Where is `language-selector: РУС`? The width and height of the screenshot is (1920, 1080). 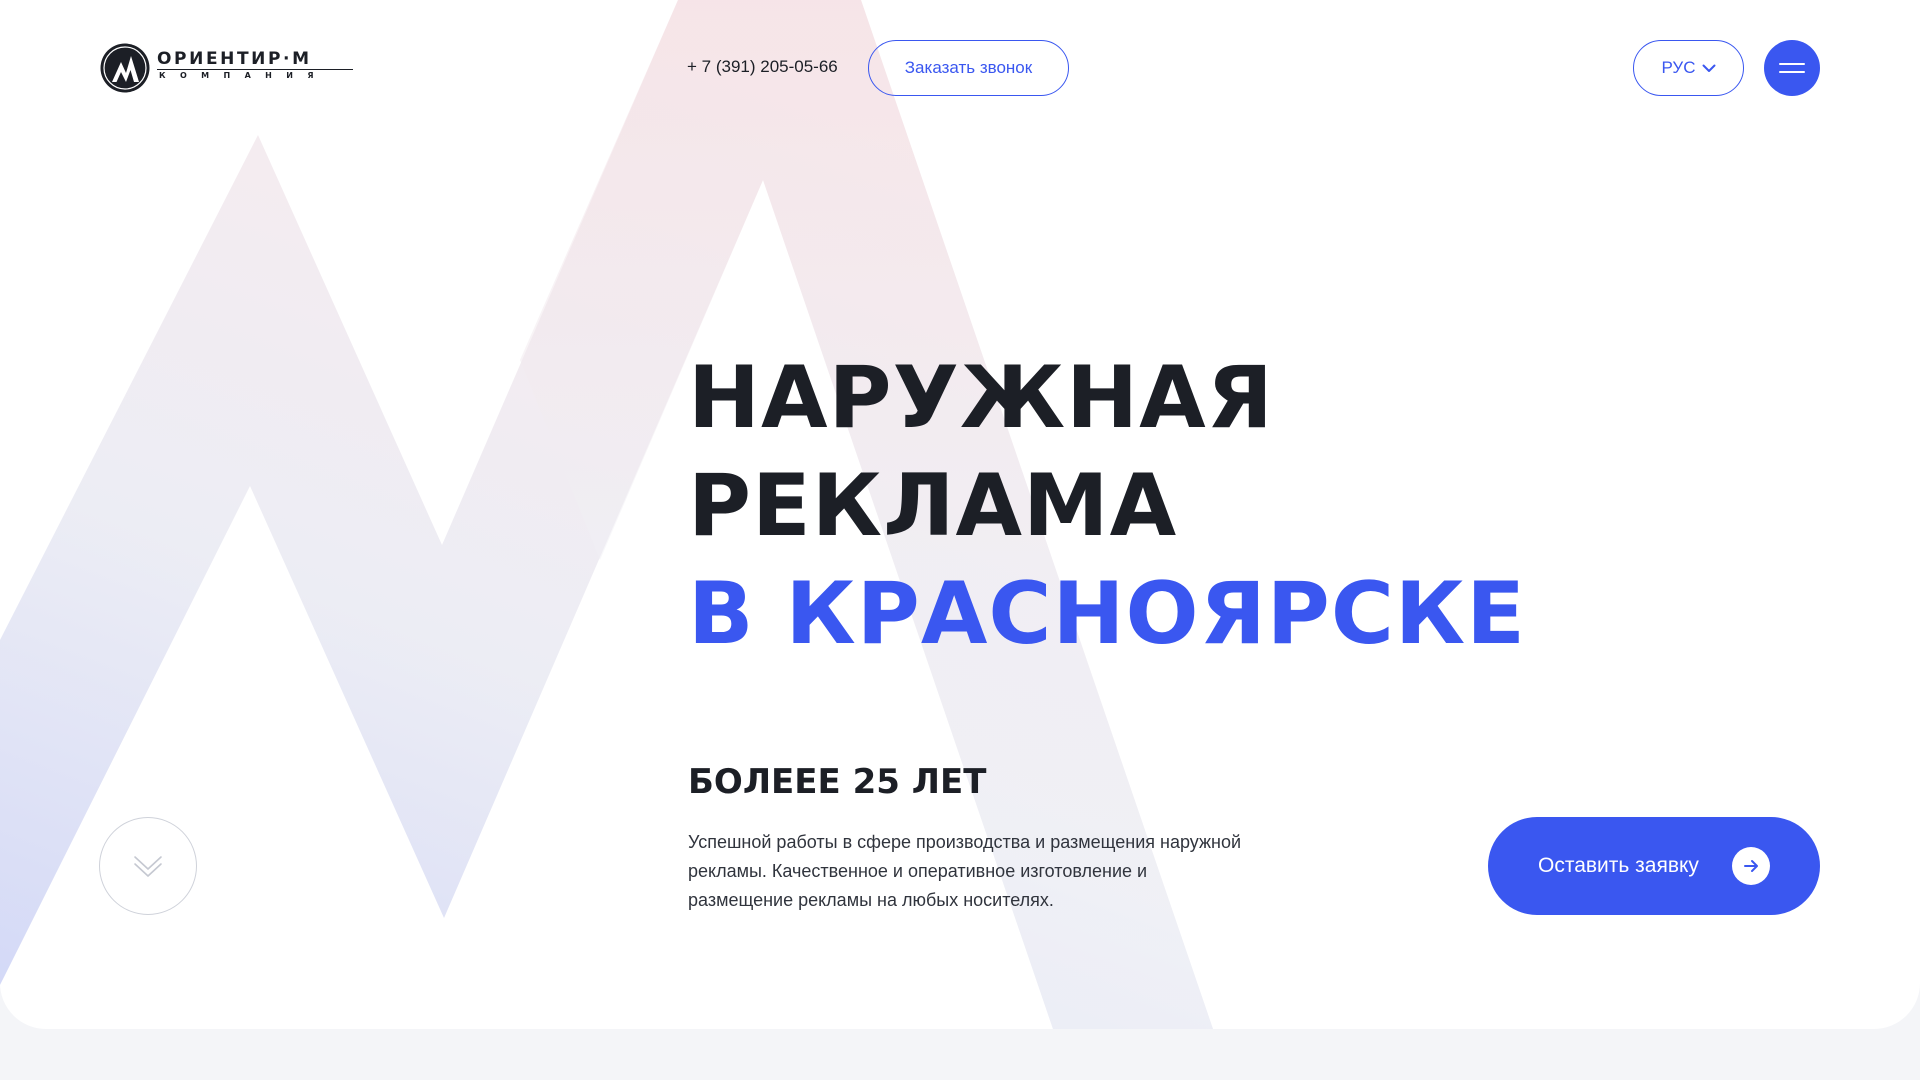
language-selector: РУС is located at coordinates (1688, 68).